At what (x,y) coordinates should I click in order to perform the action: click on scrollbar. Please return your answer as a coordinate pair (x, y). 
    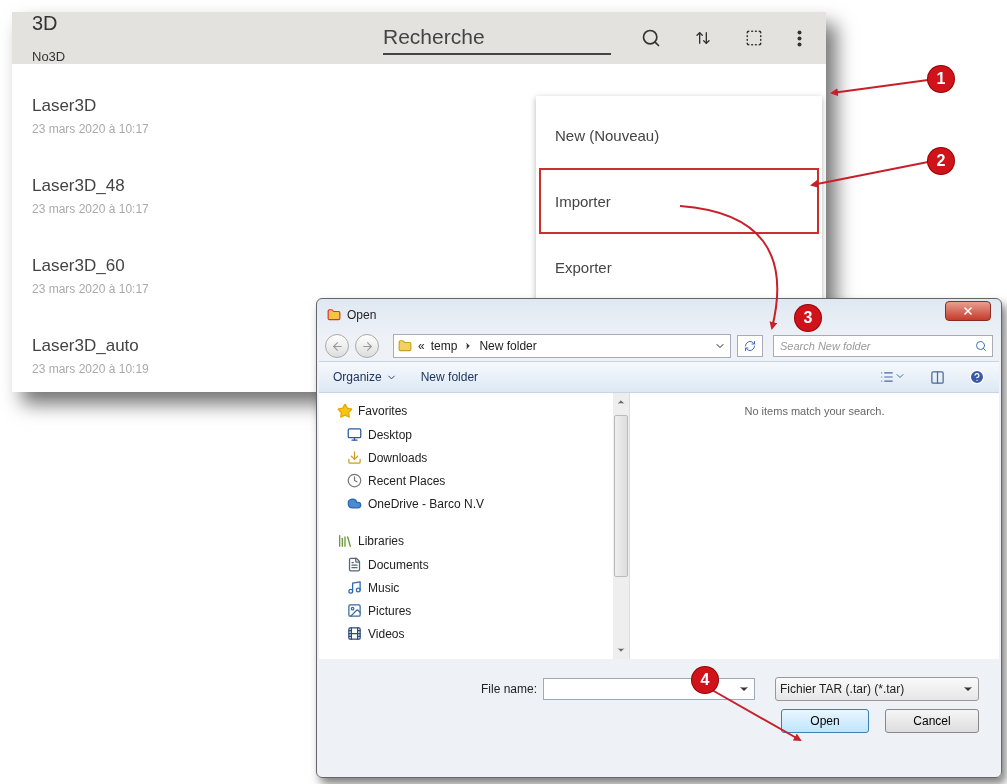
    Looking at the image, I should click on (621, 526).